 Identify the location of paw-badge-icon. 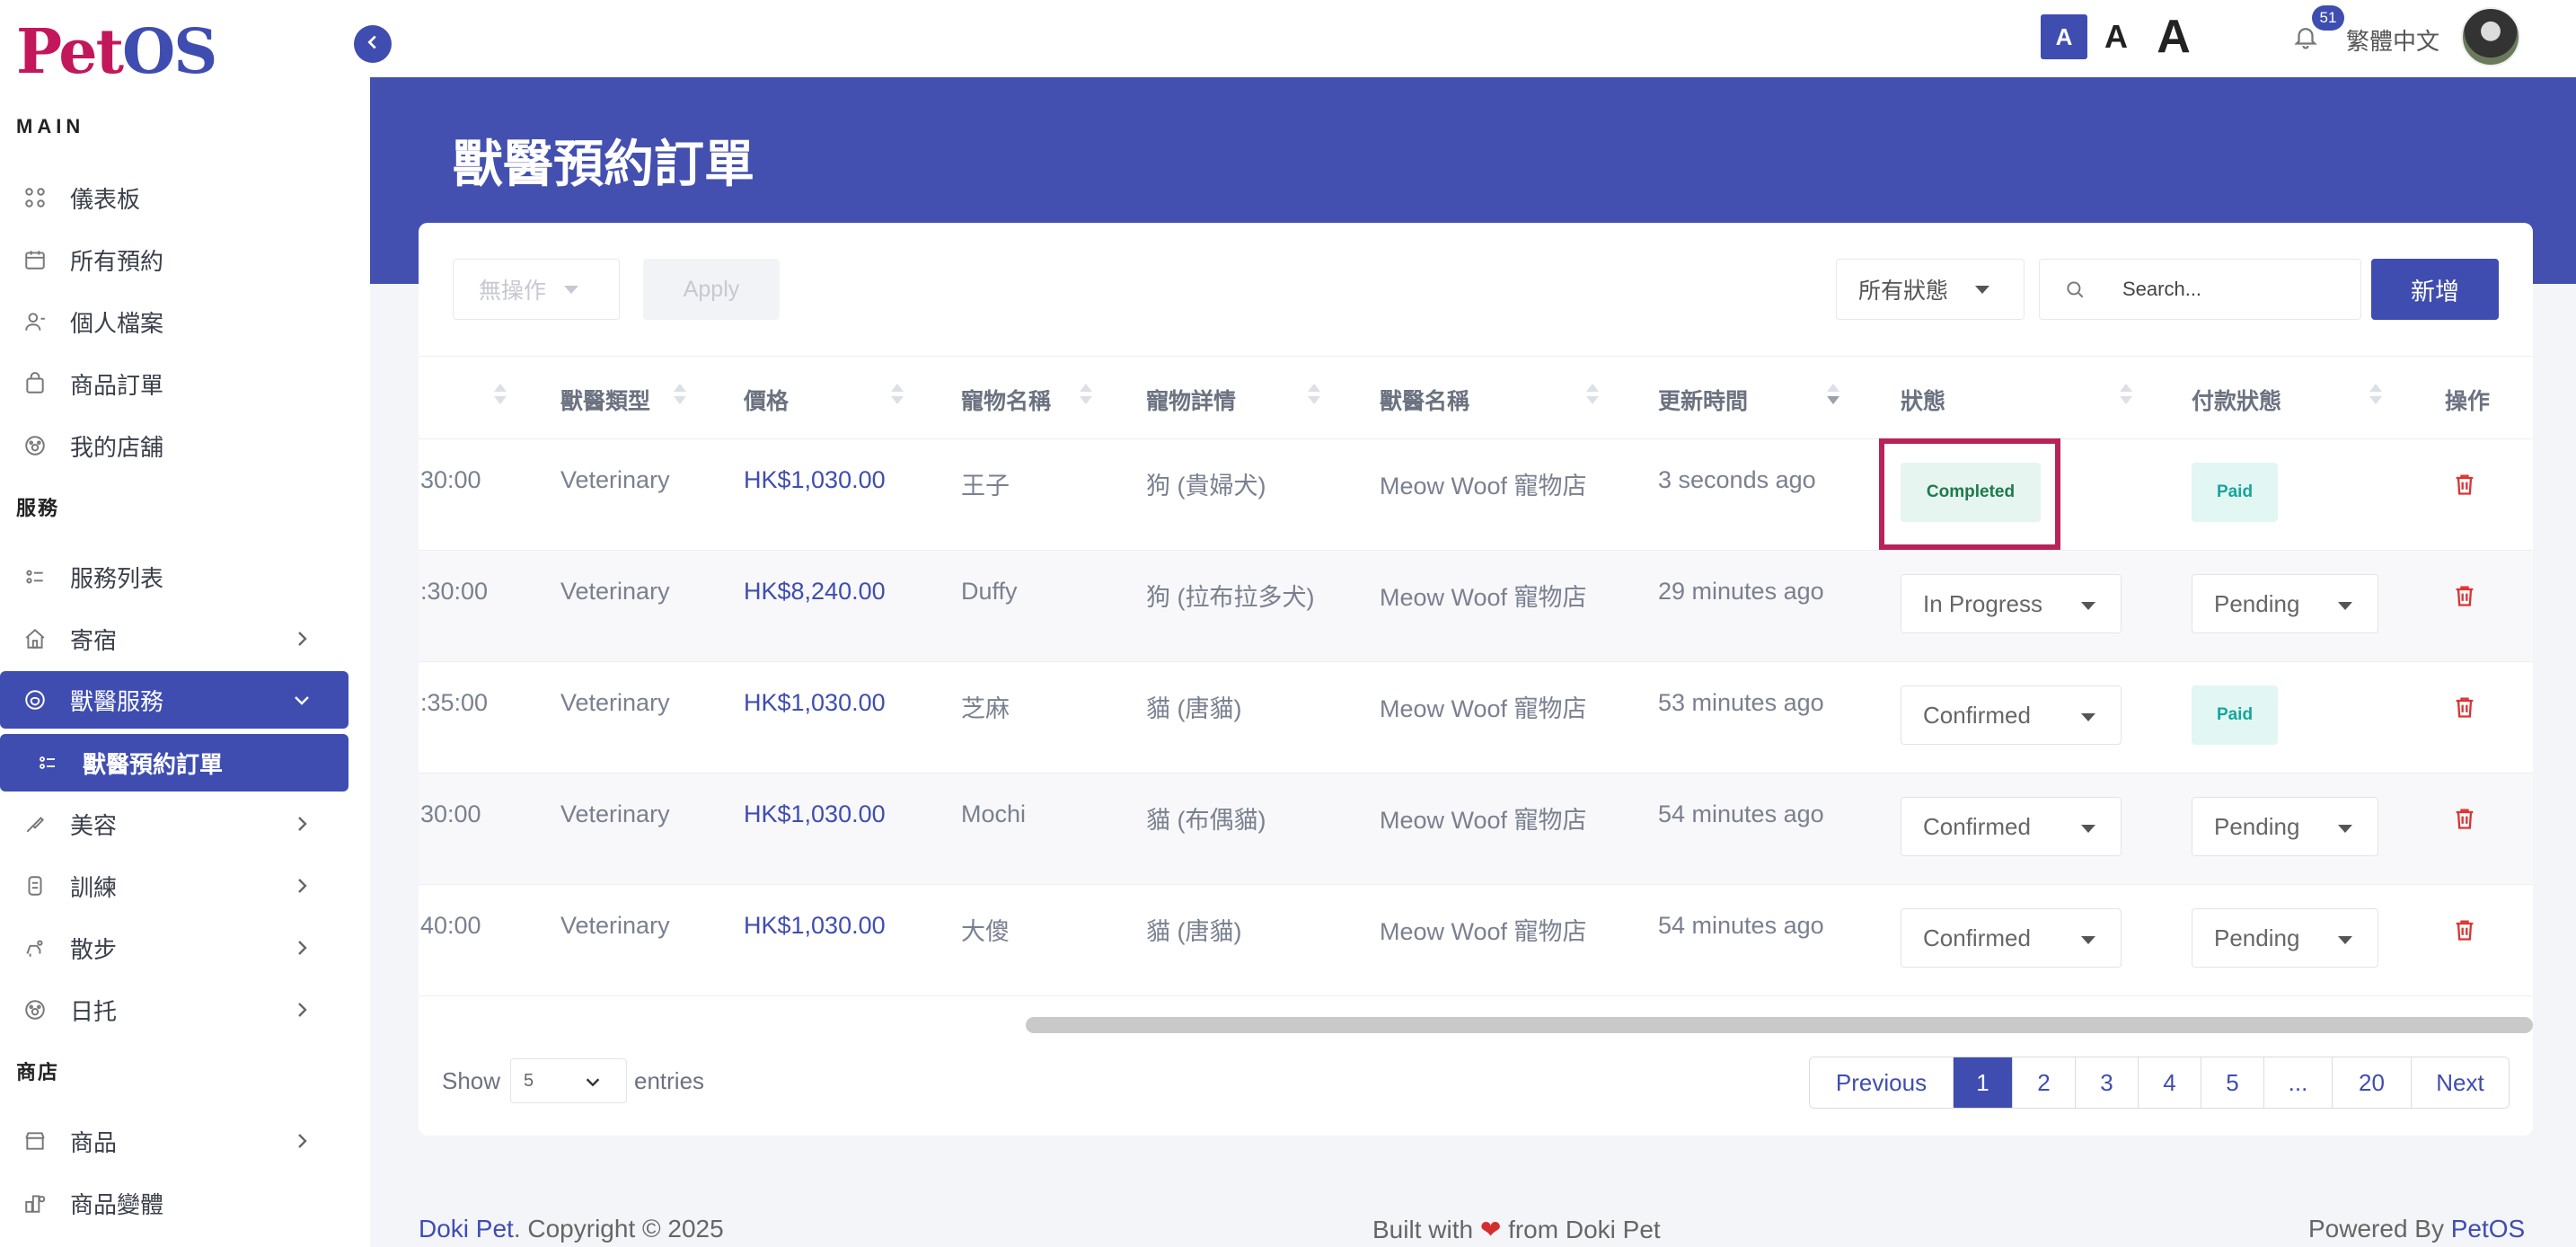
(35, 1010).